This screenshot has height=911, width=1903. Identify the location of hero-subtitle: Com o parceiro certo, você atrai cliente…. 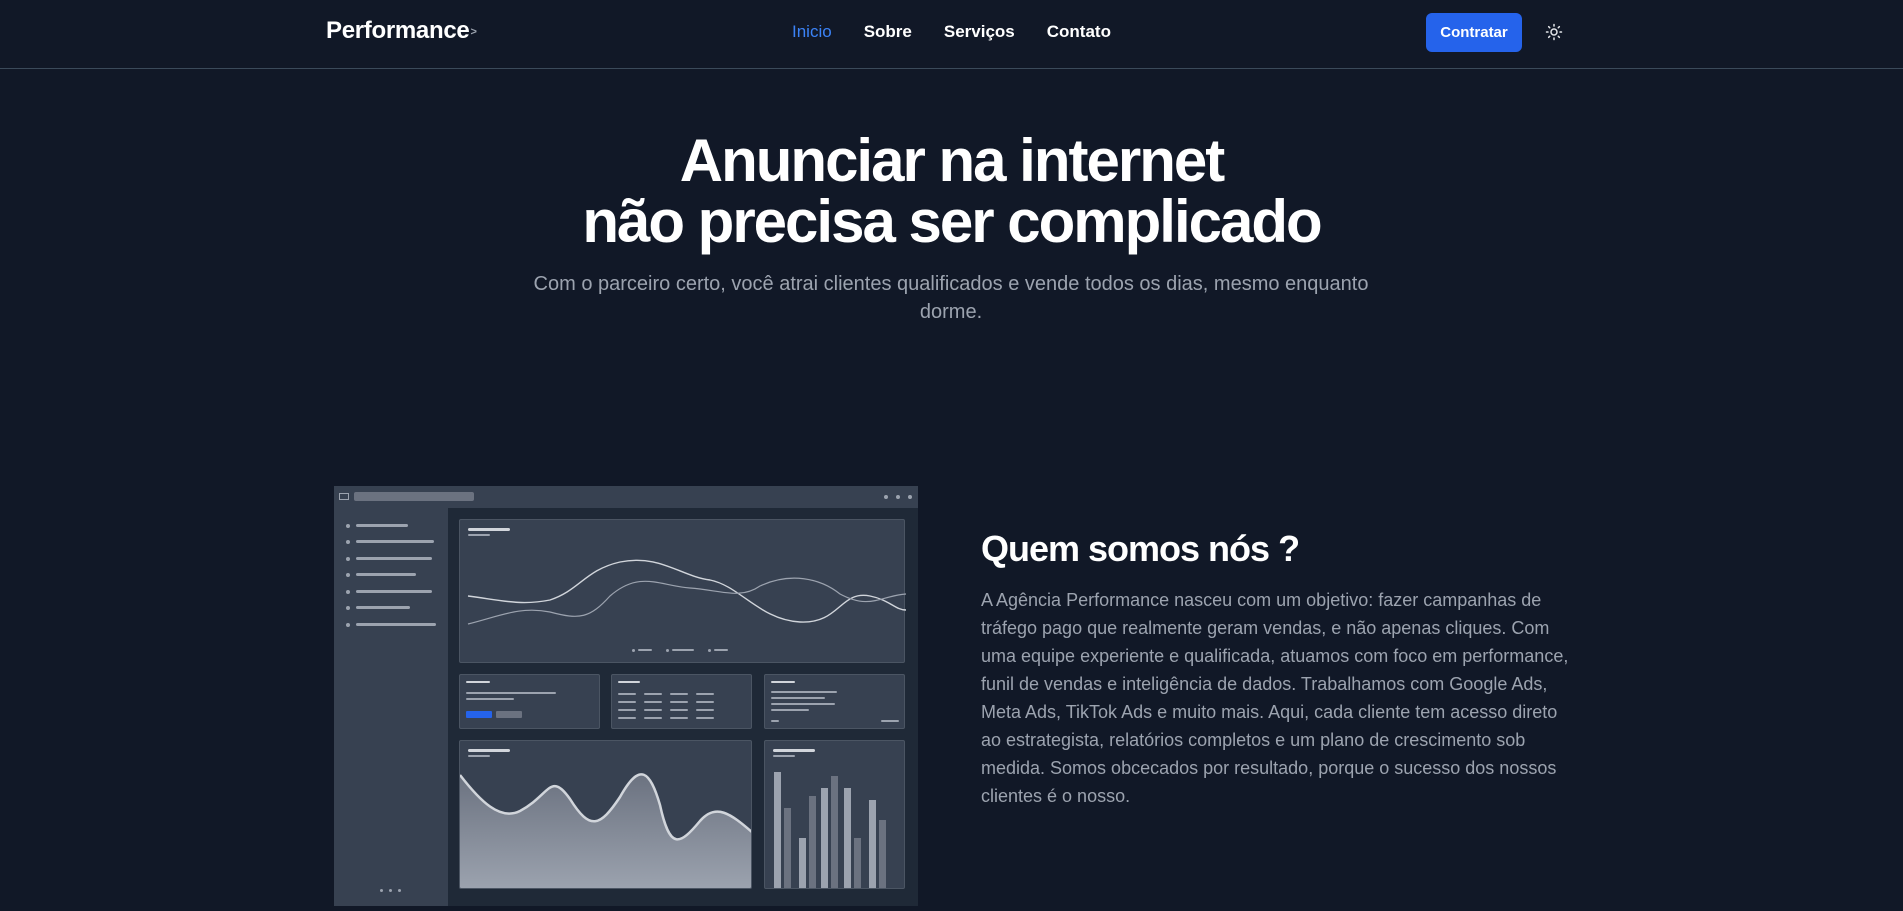
(951, 298).